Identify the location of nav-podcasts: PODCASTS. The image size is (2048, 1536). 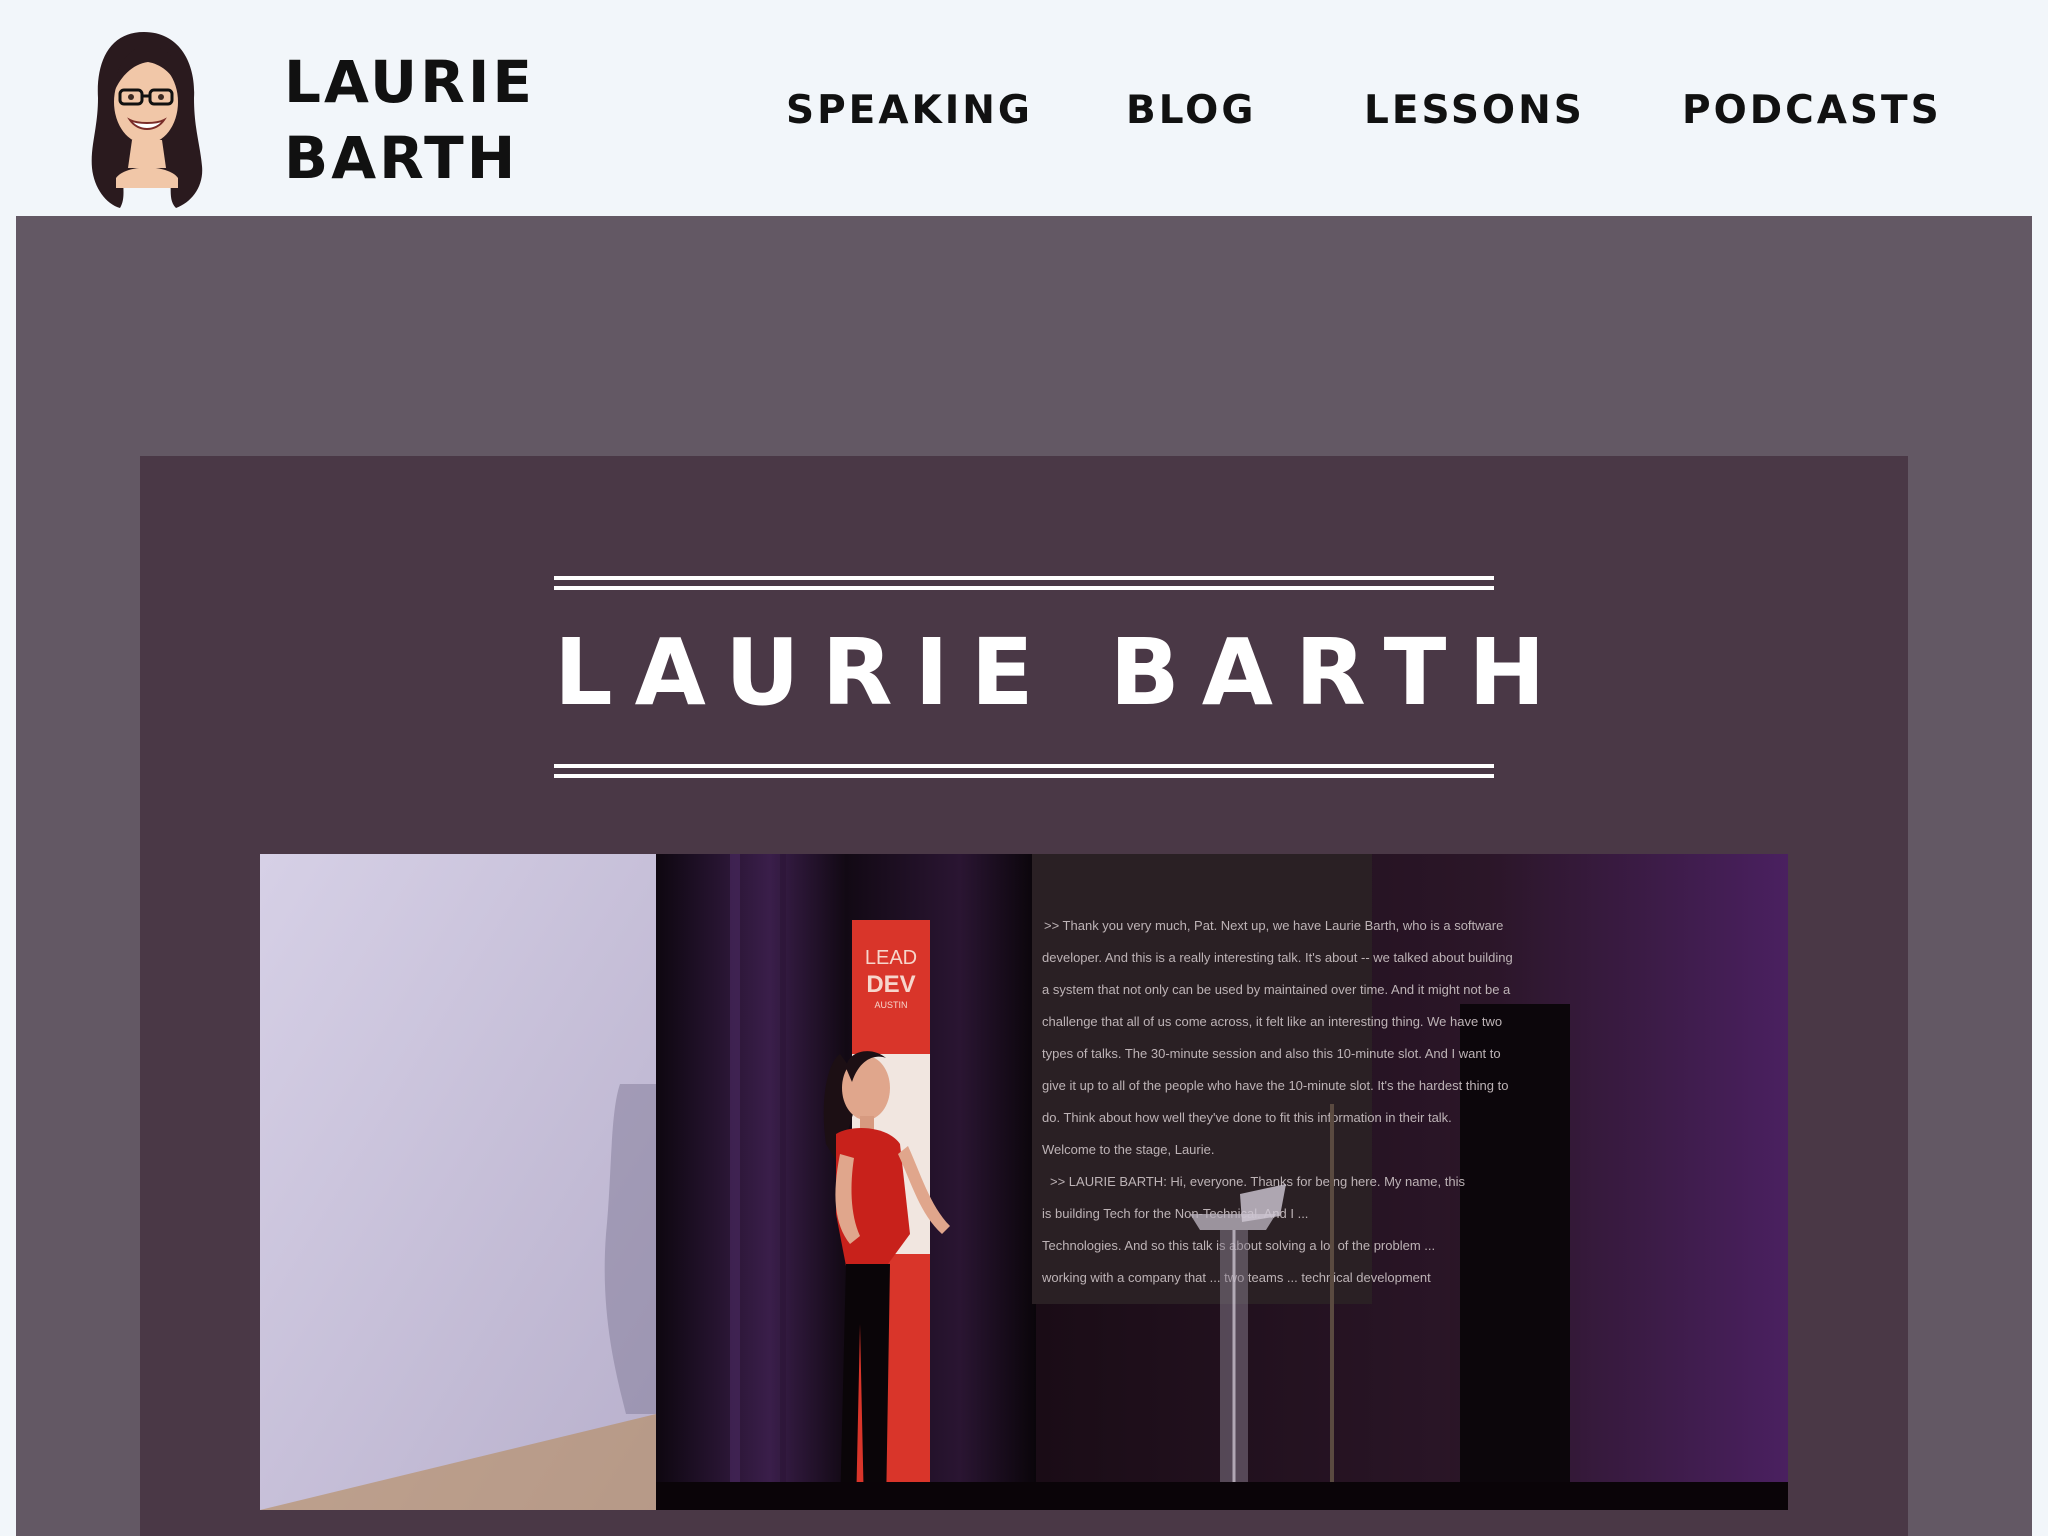
(1812, 110).